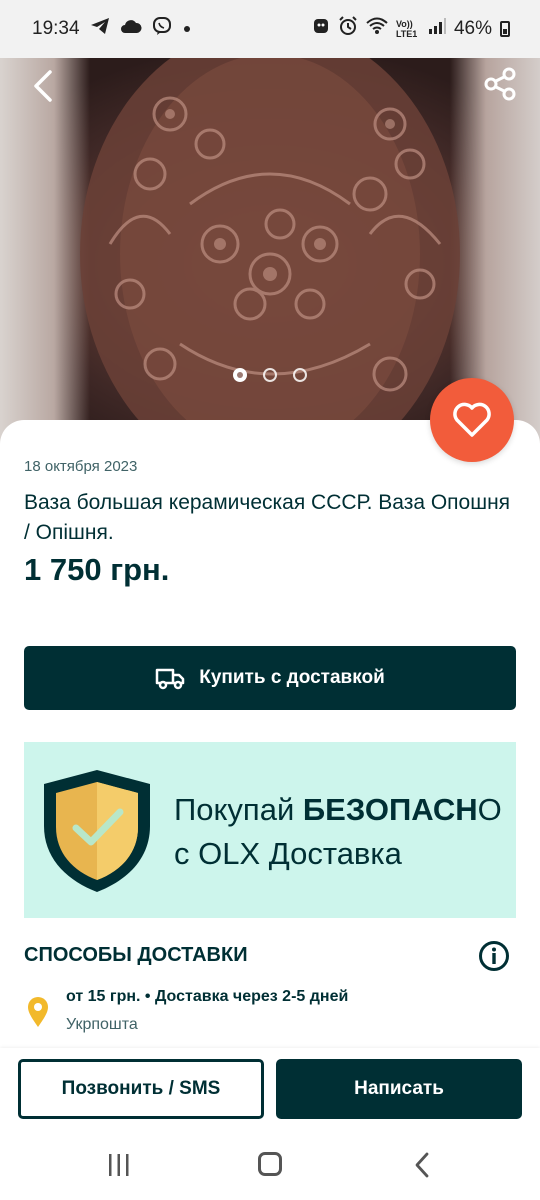 This screenshot has height=1200, width=540. Describe the element at coordinates (406, 29) in the screenshot. I see `volte-label: Vo)) LTE1` at that location.